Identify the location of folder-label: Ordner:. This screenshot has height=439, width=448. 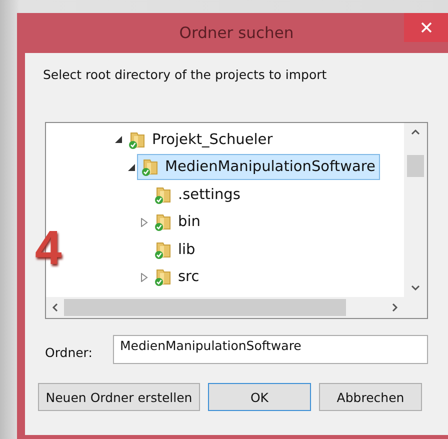
(69, 352).